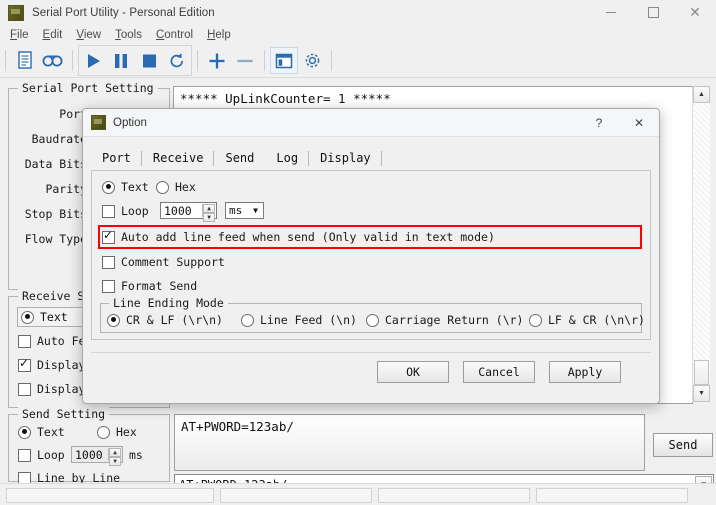 The height and width of the screenshot is (505, 716). Describe the element at coordinates (53, 60) in the screenshot. I see `record-button` at that location.